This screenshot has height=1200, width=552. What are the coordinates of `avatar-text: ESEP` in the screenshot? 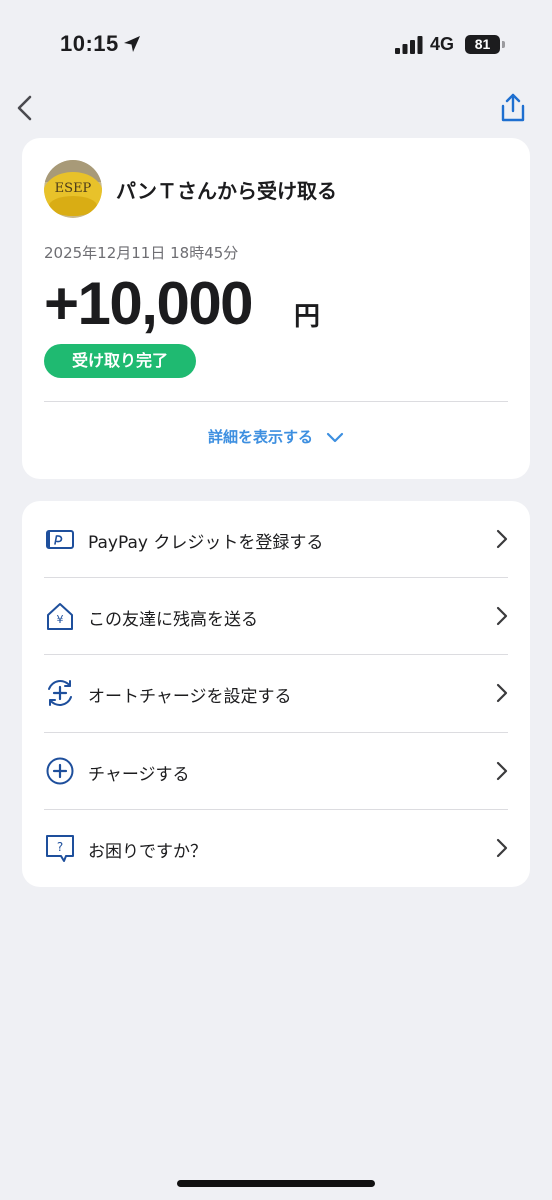 It's located at (73, 188).